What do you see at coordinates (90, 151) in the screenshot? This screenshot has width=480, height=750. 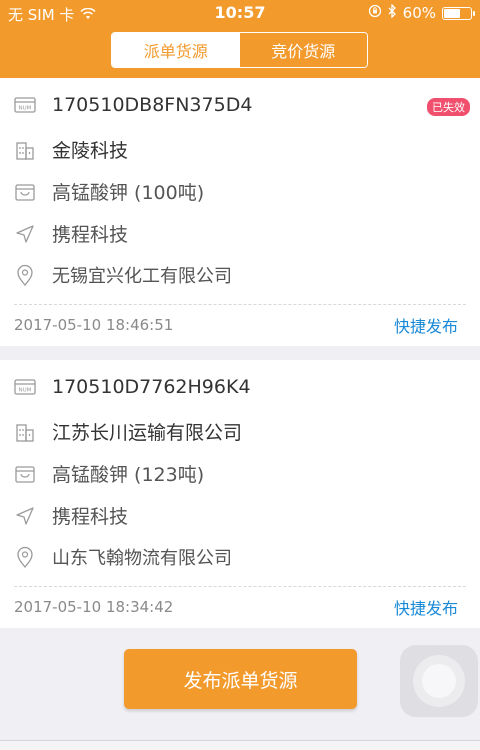 I see `company-name: 金陵科技` at bounding box center [90, 151].